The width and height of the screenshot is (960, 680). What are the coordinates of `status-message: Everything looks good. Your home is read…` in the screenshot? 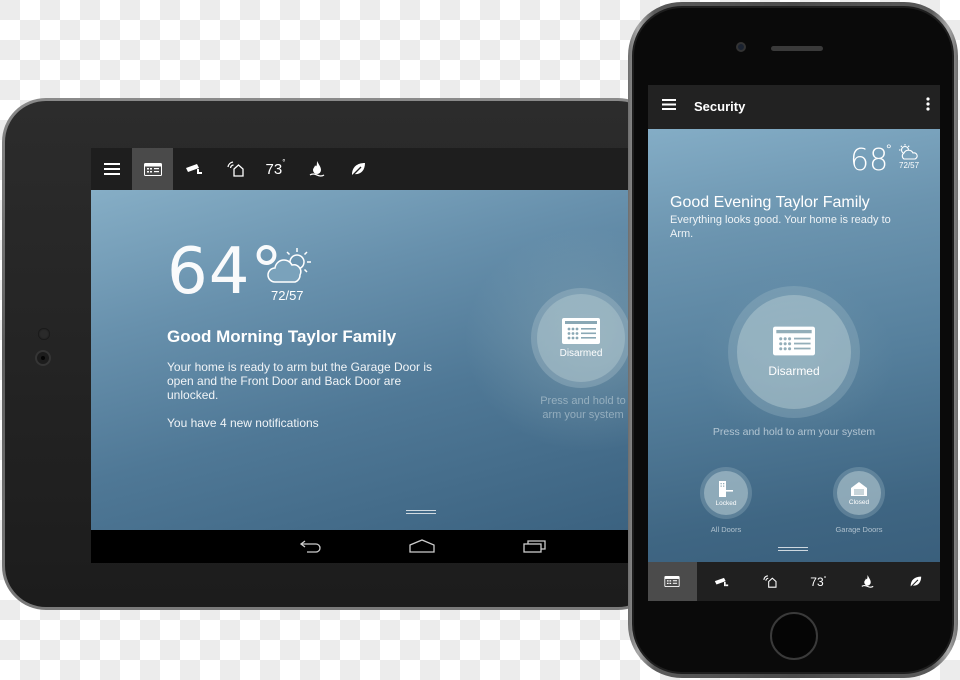 It's located at (780, 227).